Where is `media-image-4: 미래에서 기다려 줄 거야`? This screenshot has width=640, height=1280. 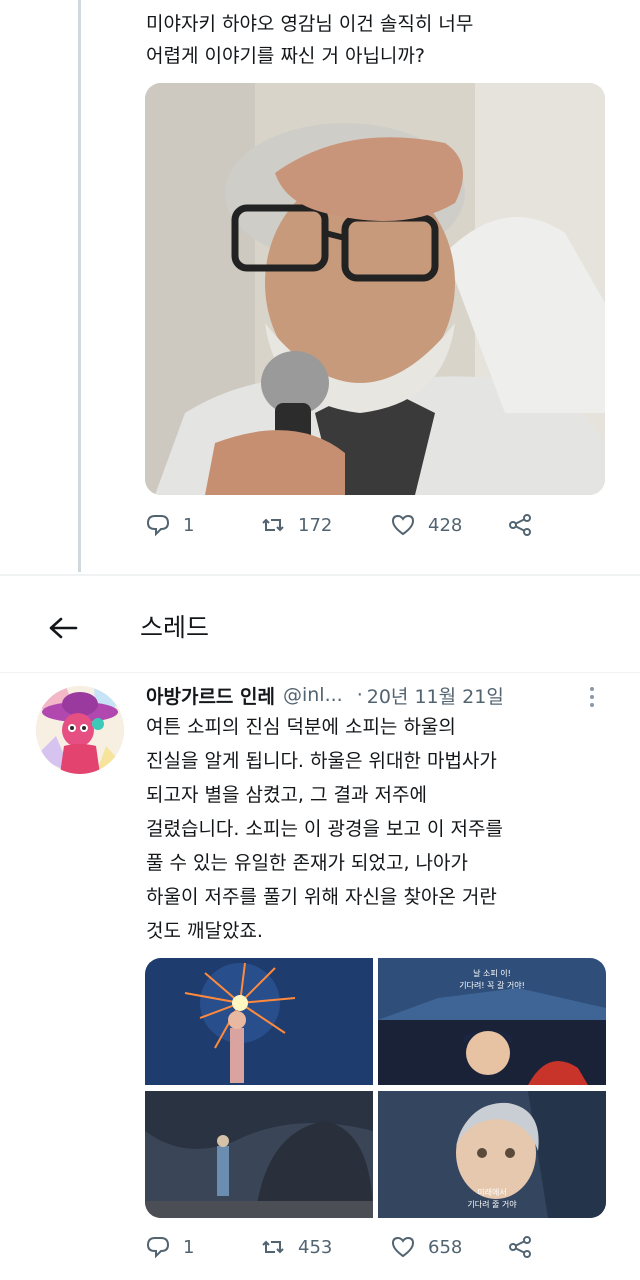
media-image-4: 미래에서 기다려 줄 거야 is located at coordinates (492, 1154).